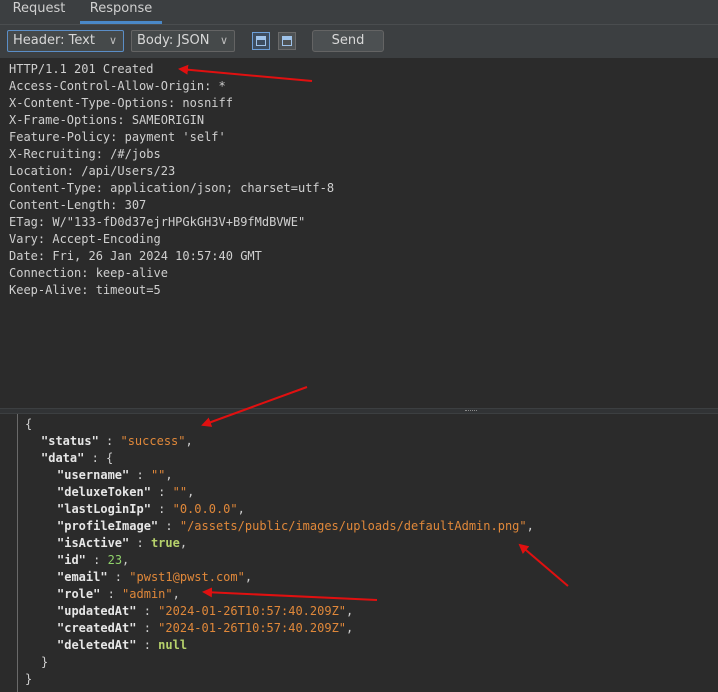 Image resolution: width=718 pixels, height=692 pixels. I want to click on json-line: "deluxeToken" : "",, so click(126, 492).